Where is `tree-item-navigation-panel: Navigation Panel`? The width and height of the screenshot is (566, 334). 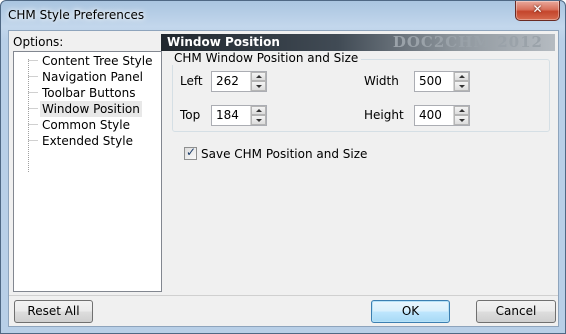
tree-item-navigation-panel: Navigation Panel is located at coordinates (92, 77).